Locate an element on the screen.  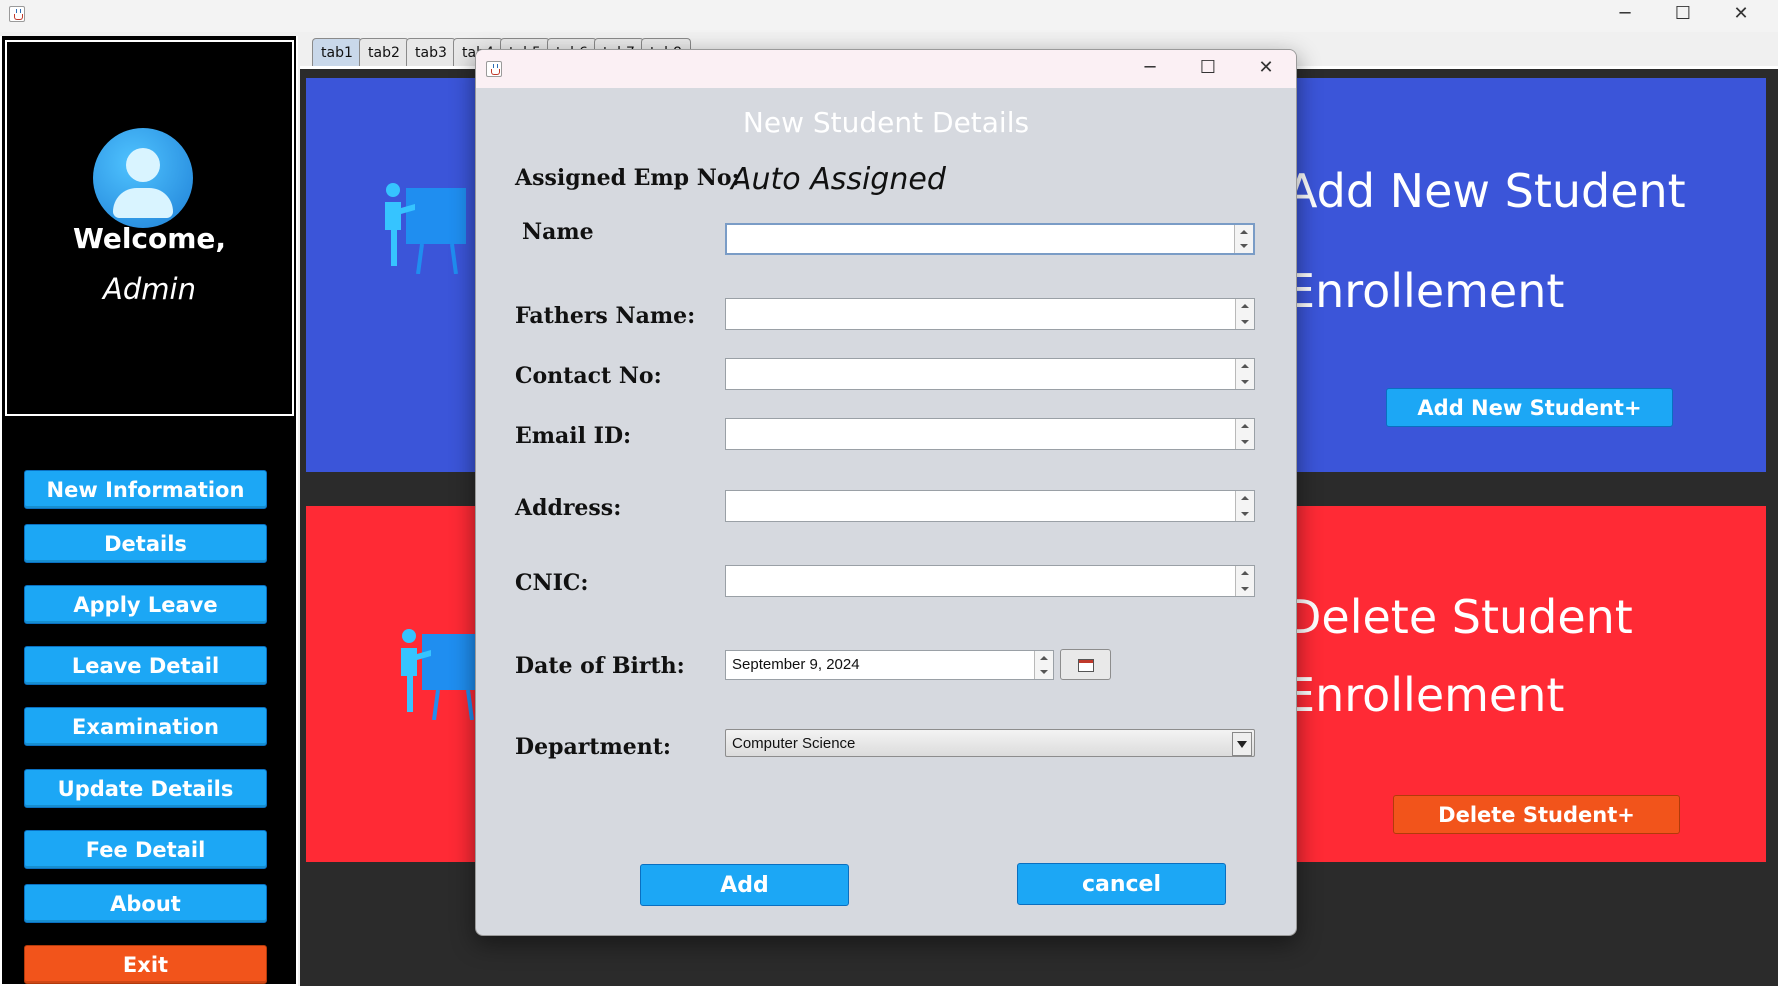
welcome-text: Welcome, is located at coordinates (149, 238).